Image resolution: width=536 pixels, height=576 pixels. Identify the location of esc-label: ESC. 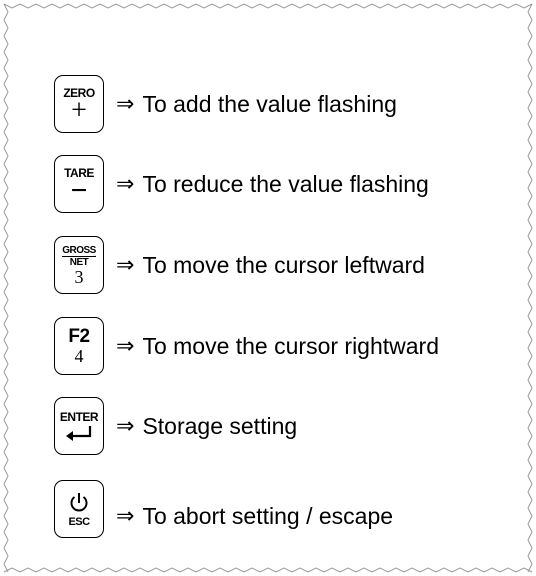
(79, 521).